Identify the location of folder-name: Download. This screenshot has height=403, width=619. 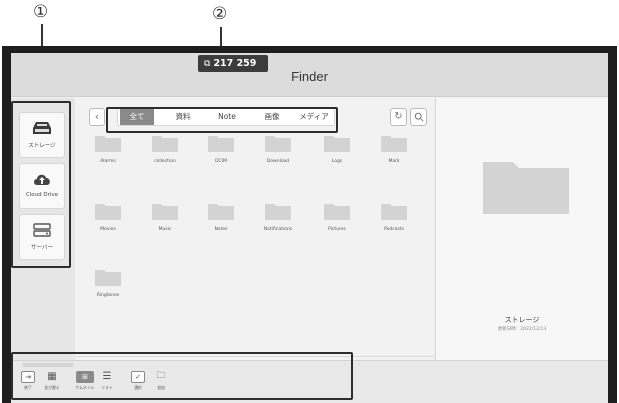
(278, 161).